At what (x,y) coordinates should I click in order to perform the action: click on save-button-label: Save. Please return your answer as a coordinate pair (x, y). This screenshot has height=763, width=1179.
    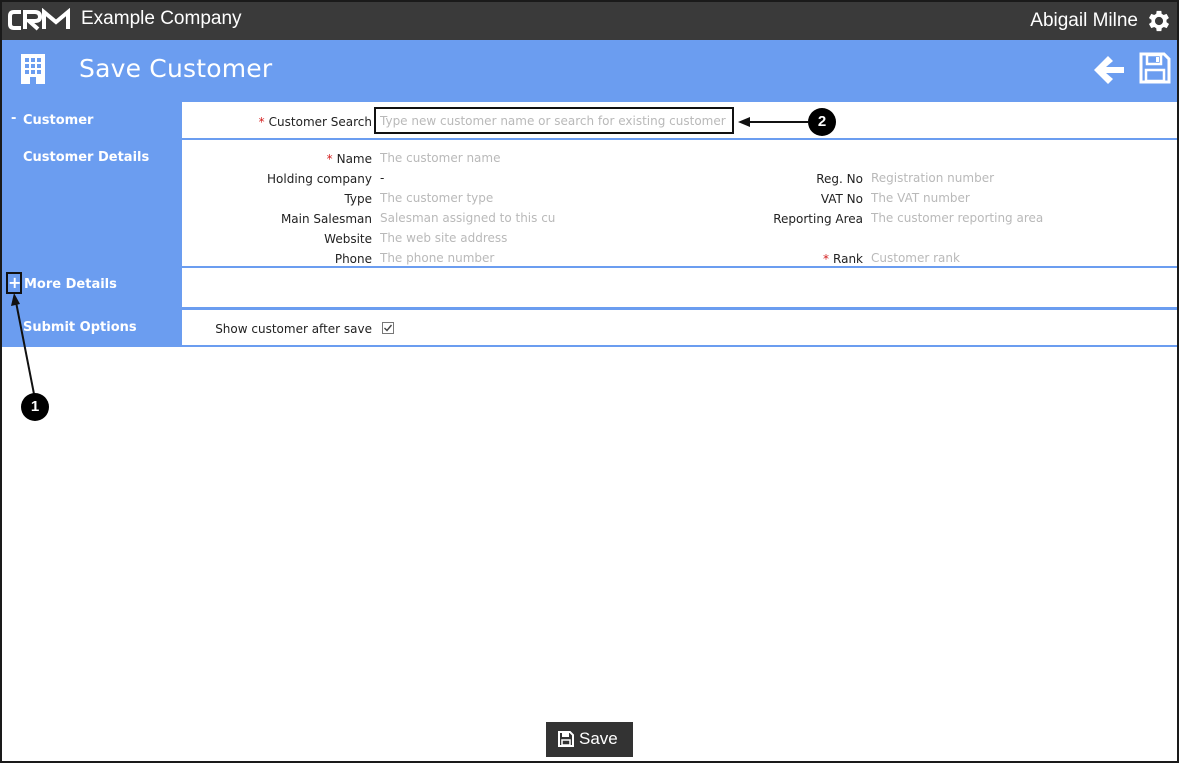
    Looking at the image, I should click on (598, 738).